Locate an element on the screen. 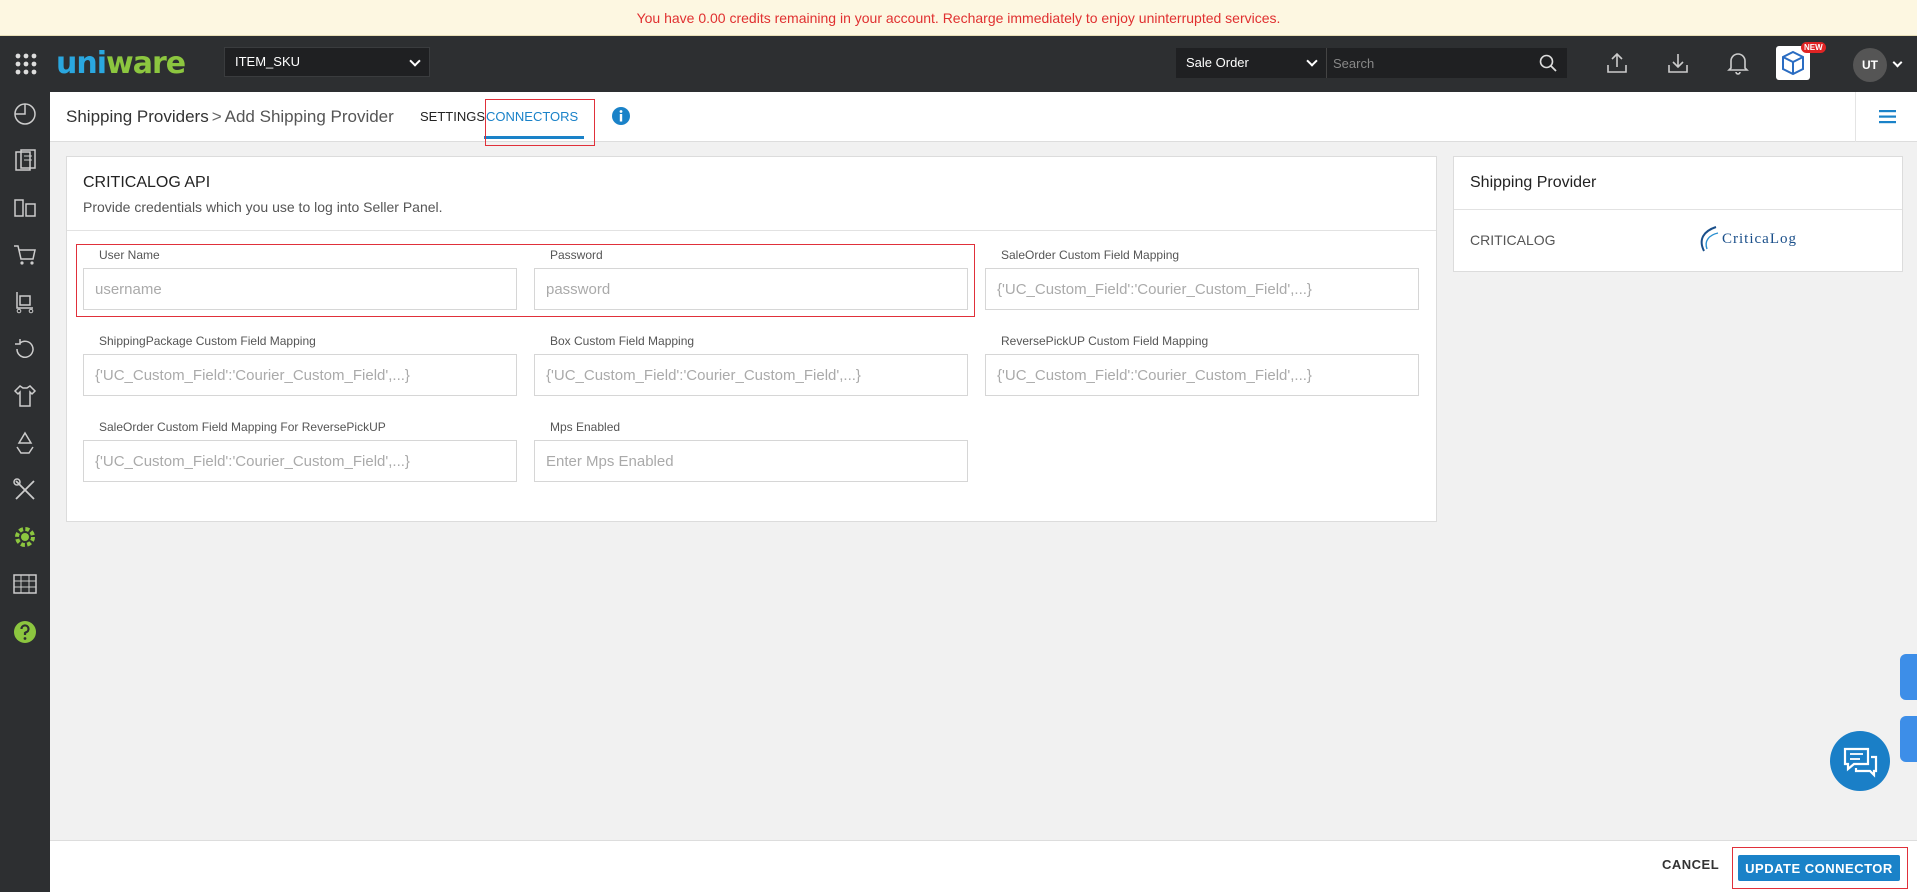 This screenshot has width=1917, height=892. unicommerce-logo: uniware is located at coordinates (121, 63).